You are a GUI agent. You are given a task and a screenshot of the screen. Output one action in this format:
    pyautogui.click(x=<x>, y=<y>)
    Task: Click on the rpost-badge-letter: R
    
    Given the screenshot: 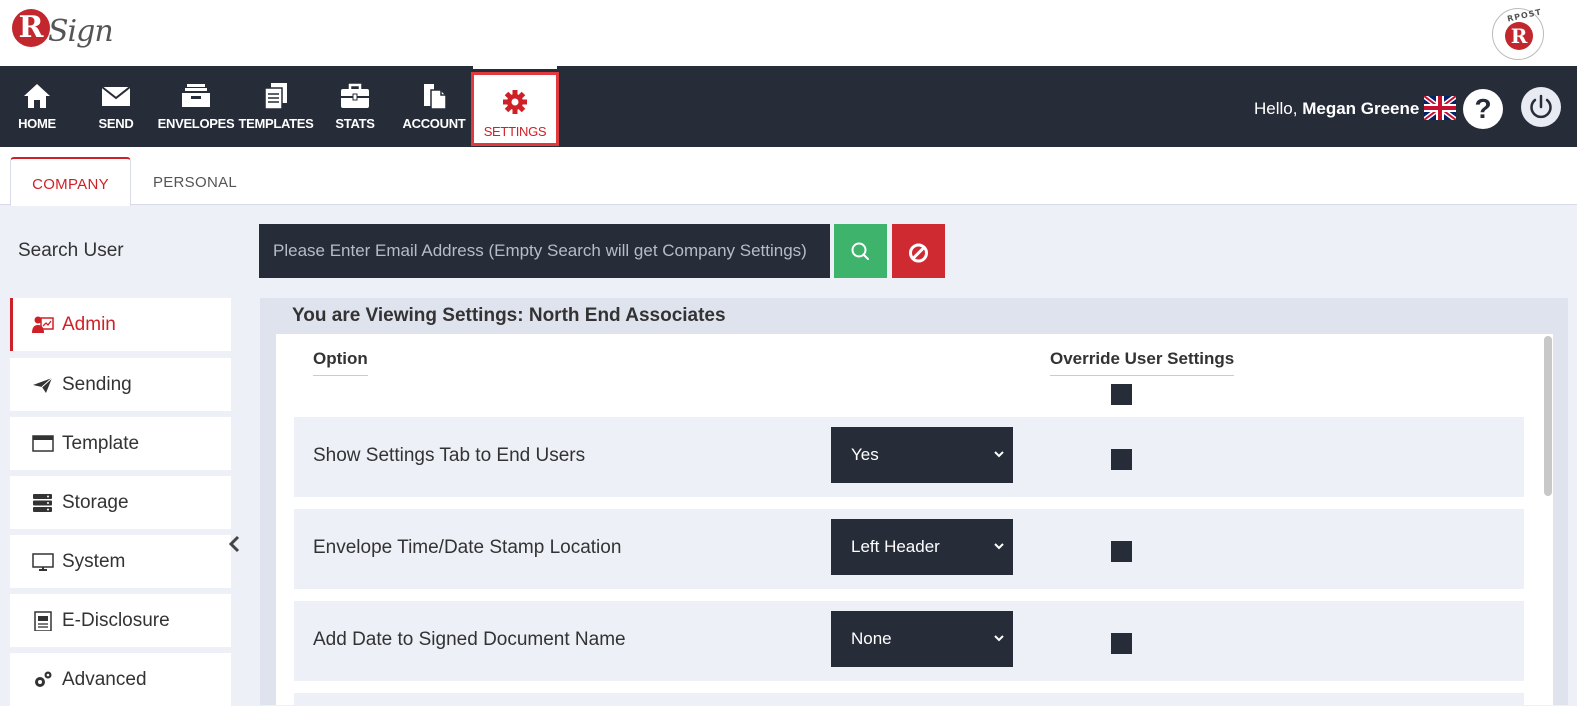 What is the action you would take?
    pyautogui.click(x=1519, y=36)
    